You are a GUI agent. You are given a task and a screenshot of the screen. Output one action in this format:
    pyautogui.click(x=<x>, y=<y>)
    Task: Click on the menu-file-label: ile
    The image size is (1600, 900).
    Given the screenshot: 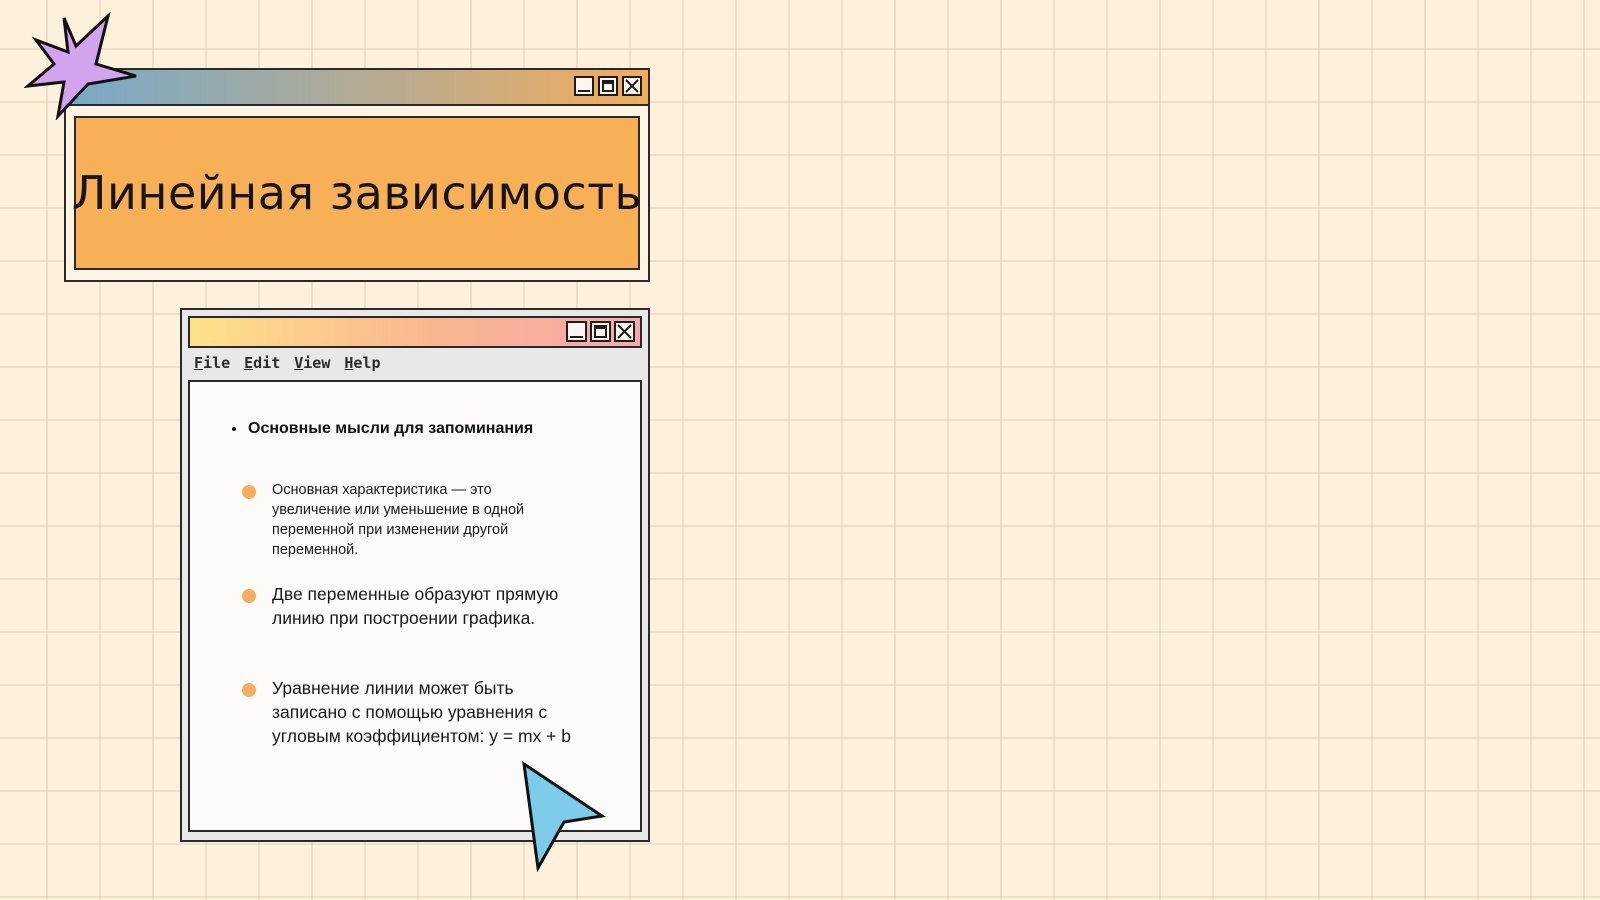 What is the action you would take?
    pyautogui.click(x=217, y=363)
    